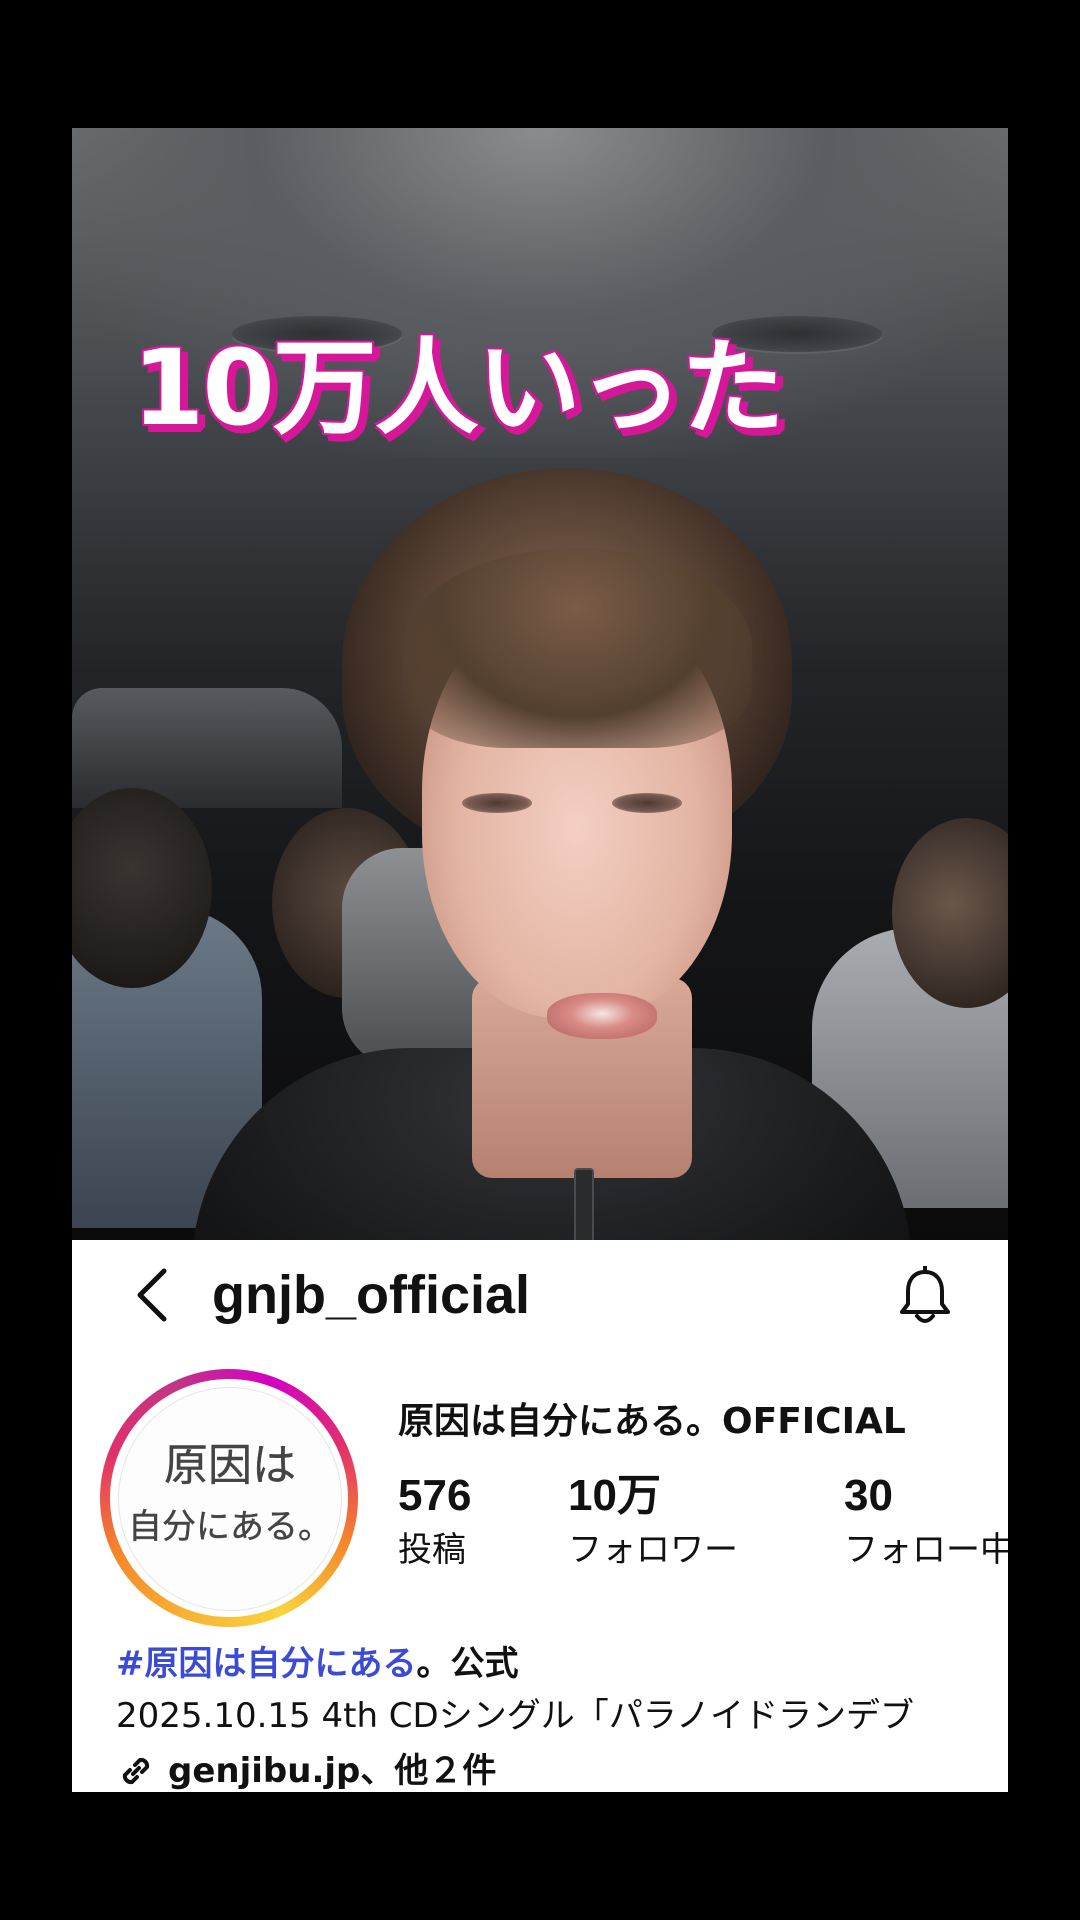  Describe the element at coordinates (926, 1550) in the screenshot. I see `stat-following-label: フォロー中` at that location.